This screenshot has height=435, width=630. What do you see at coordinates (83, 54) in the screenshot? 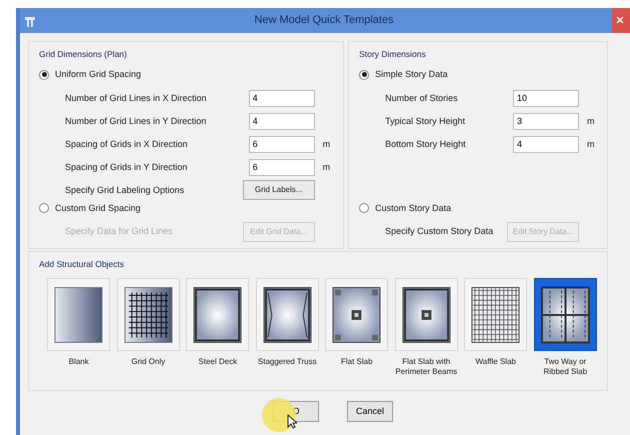
I see `group-title: Grid Dimensions (Plan)` at bounding box center [83, 54].